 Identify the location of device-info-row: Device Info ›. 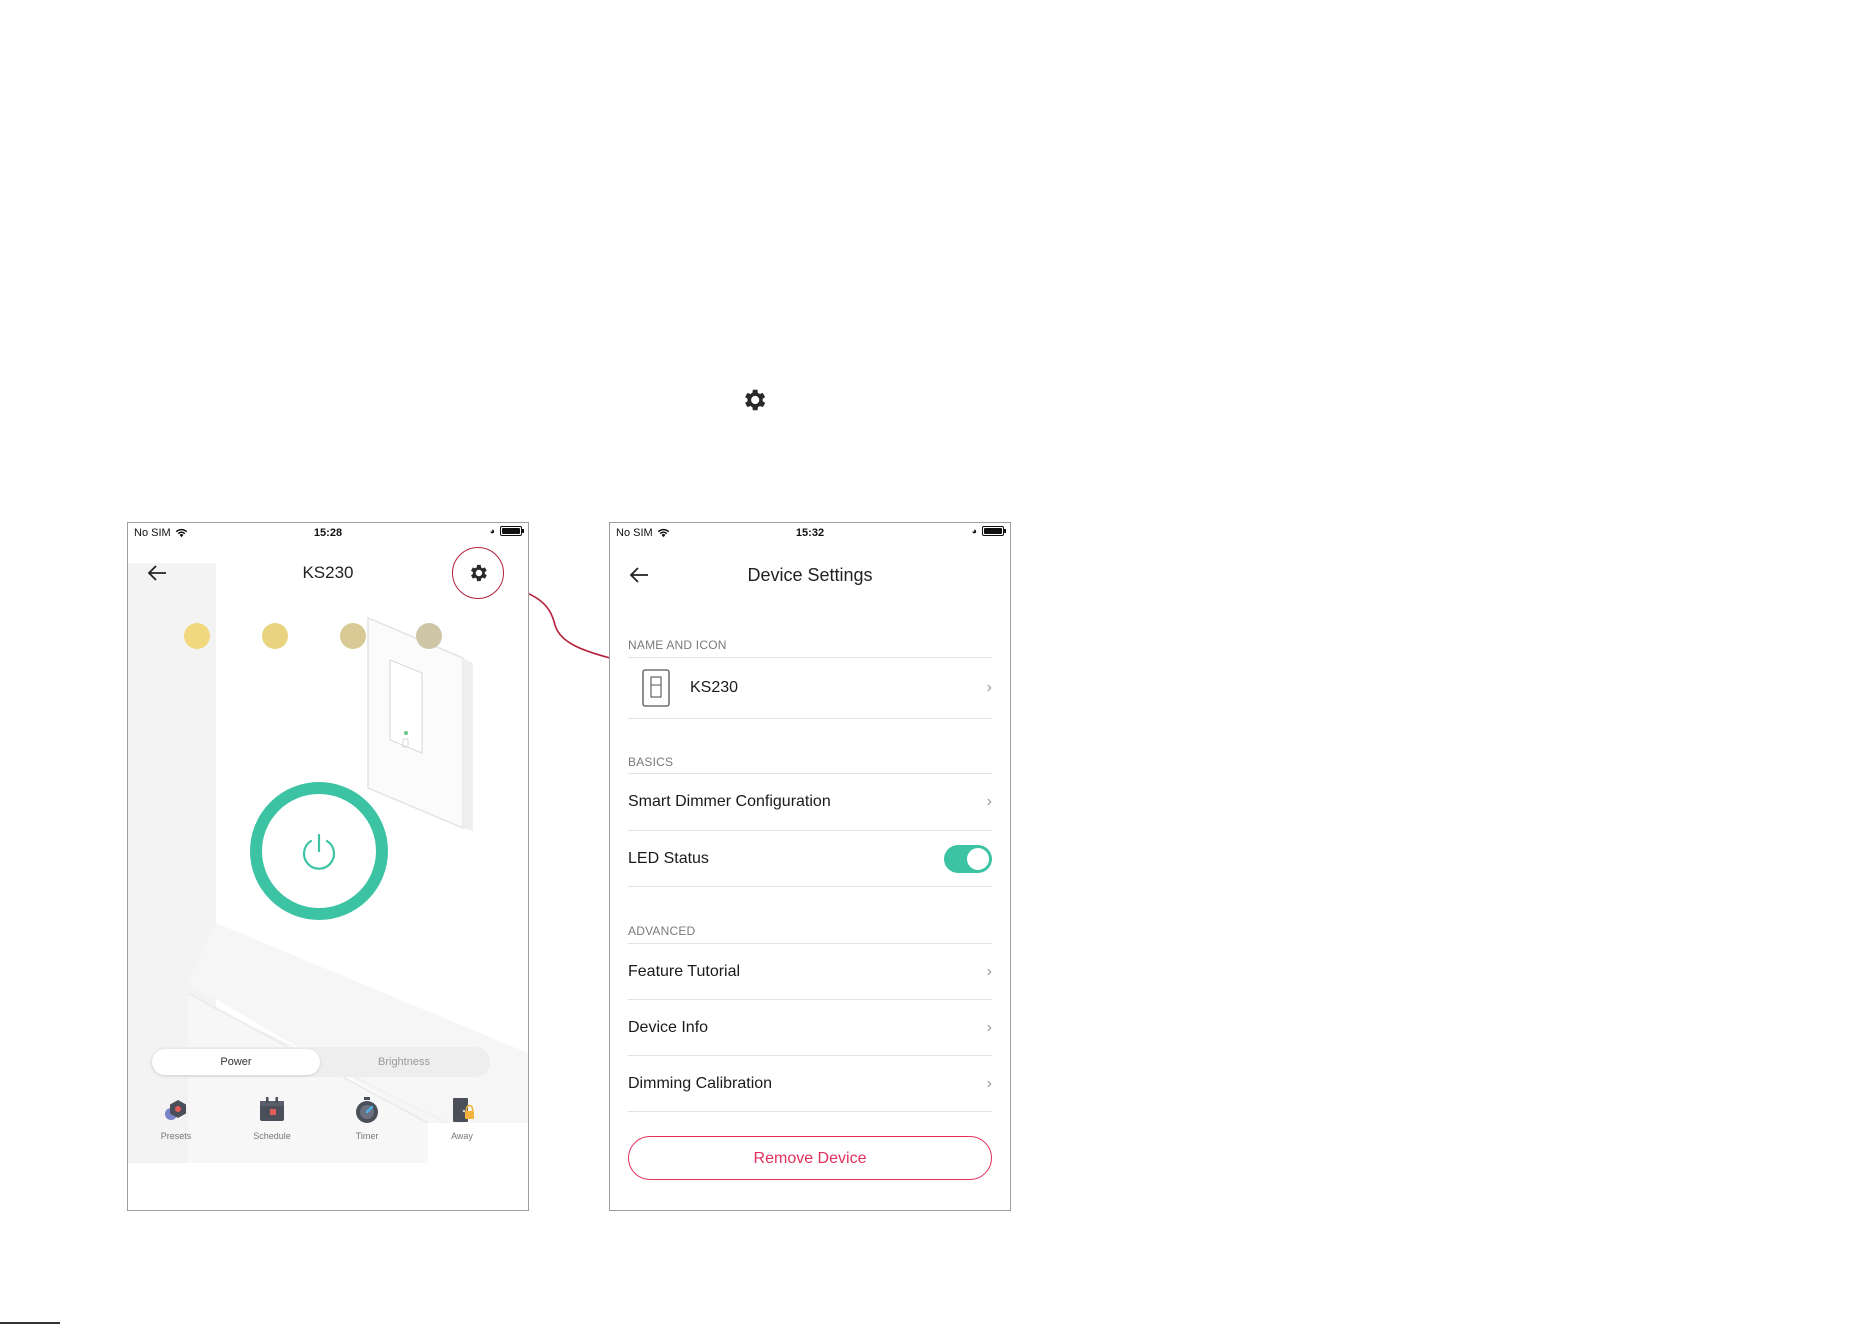
(810, 1028).